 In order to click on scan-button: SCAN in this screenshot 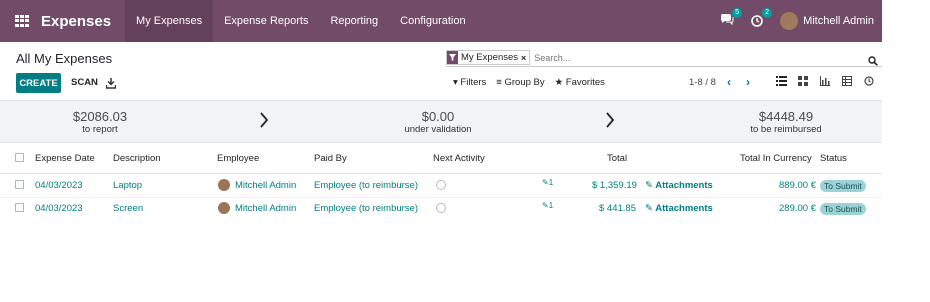, I will do `click(84, 82)`.